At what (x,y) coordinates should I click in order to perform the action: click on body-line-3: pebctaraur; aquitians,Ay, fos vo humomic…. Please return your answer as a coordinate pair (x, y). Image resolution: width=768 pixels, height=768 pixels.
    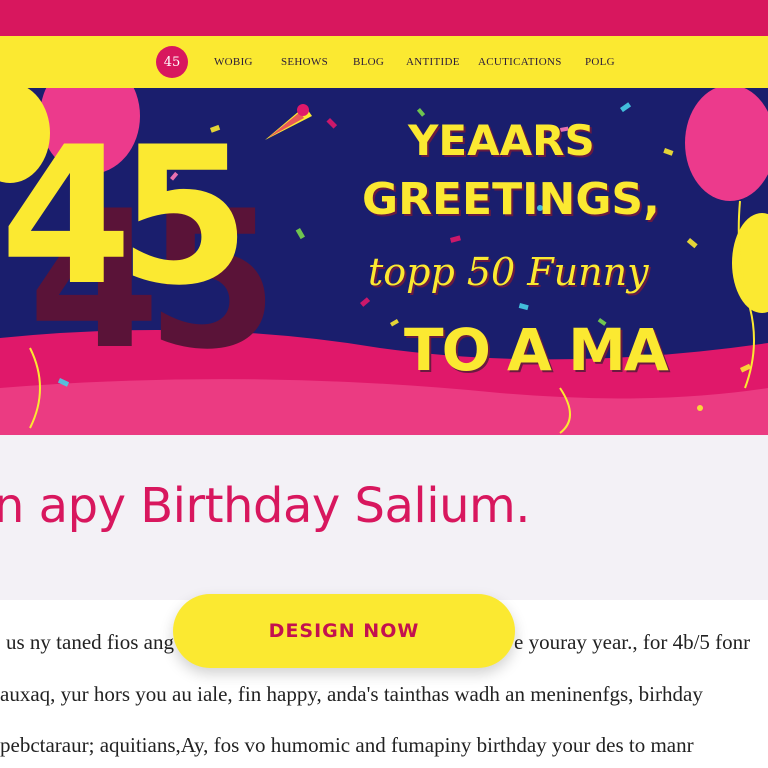
    Looking at the image, I should click on (347, 745).